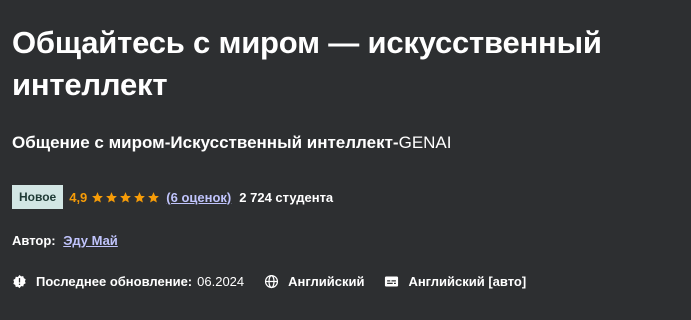 This screenshot has height=320, width=691. I want to click on rating-score: 4,9, so click(78, 197).